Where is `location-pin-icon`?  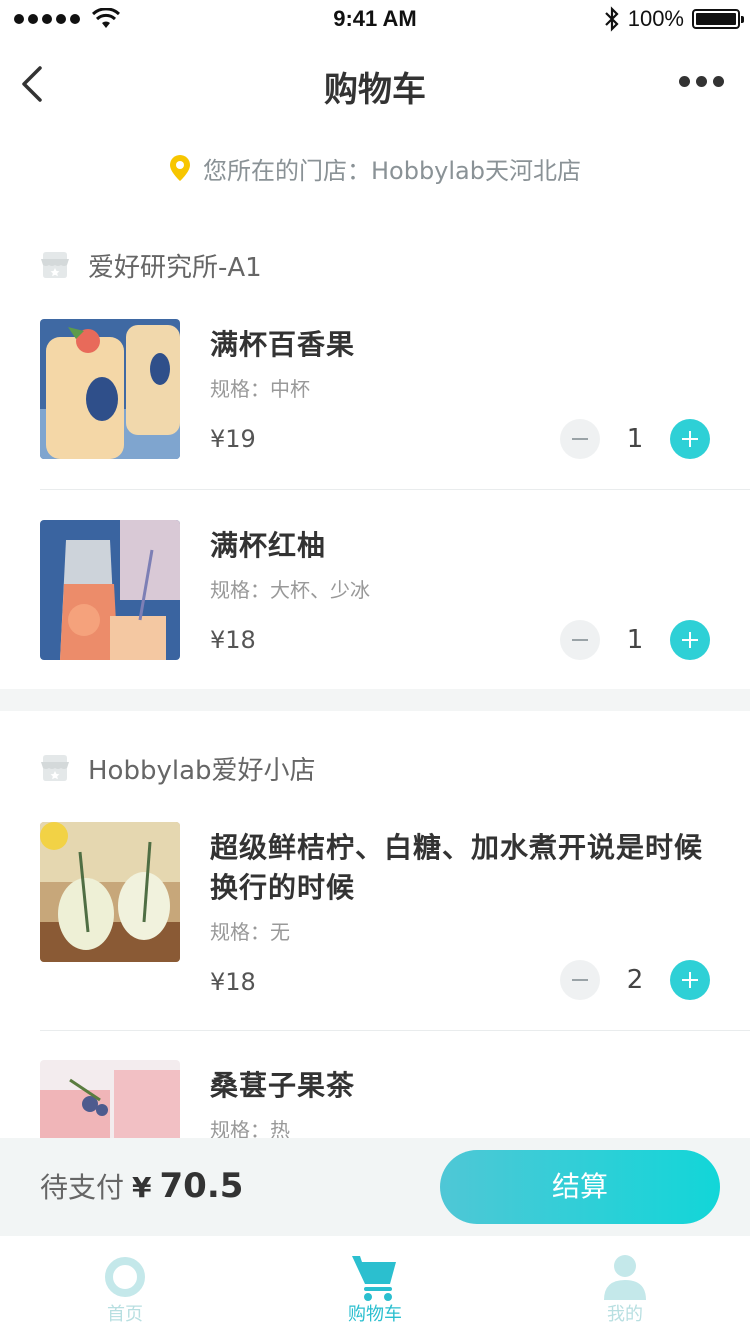 location-pin-icon is located at coordinates (179, 168).